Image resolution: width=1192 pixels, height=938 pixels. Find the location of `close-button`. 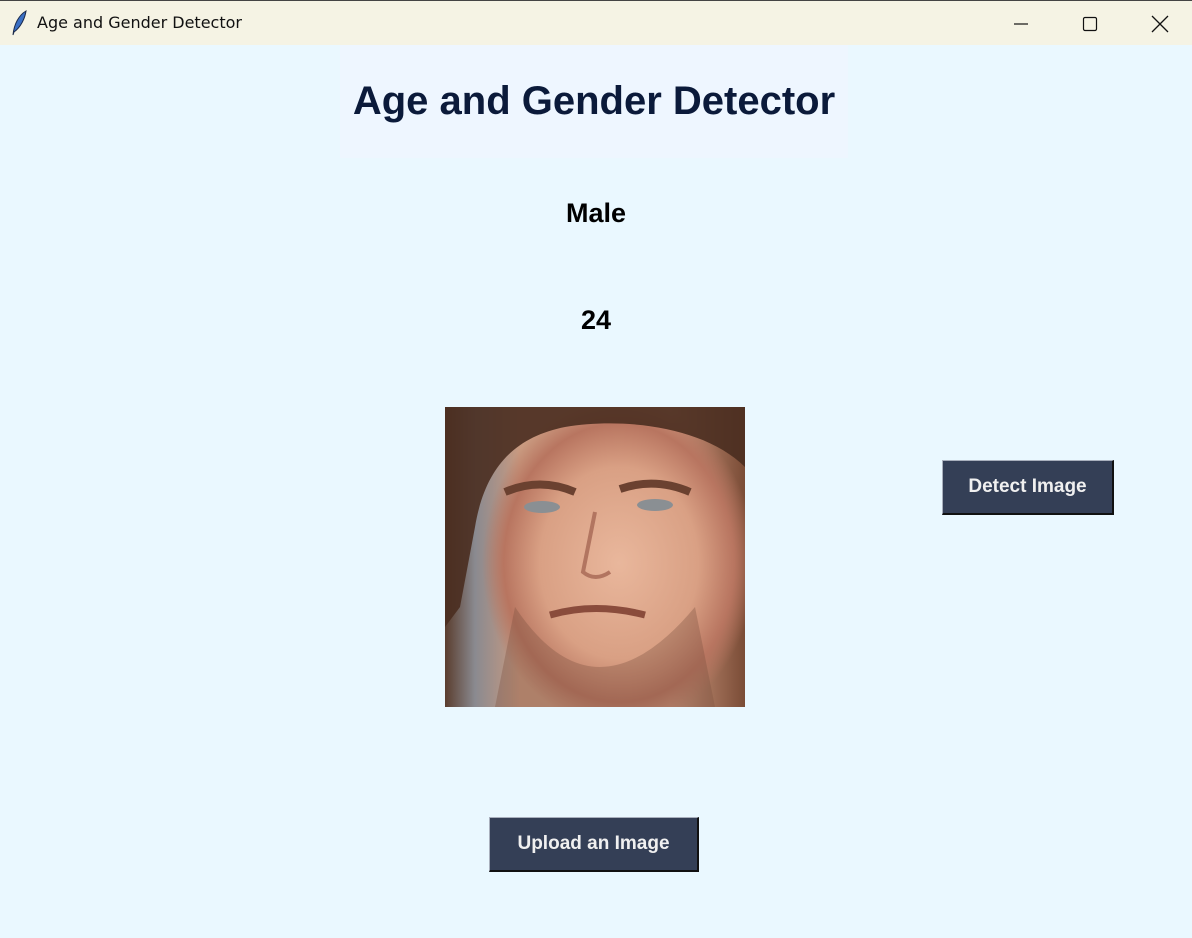

close-button is located at coordinates (1160, 23).